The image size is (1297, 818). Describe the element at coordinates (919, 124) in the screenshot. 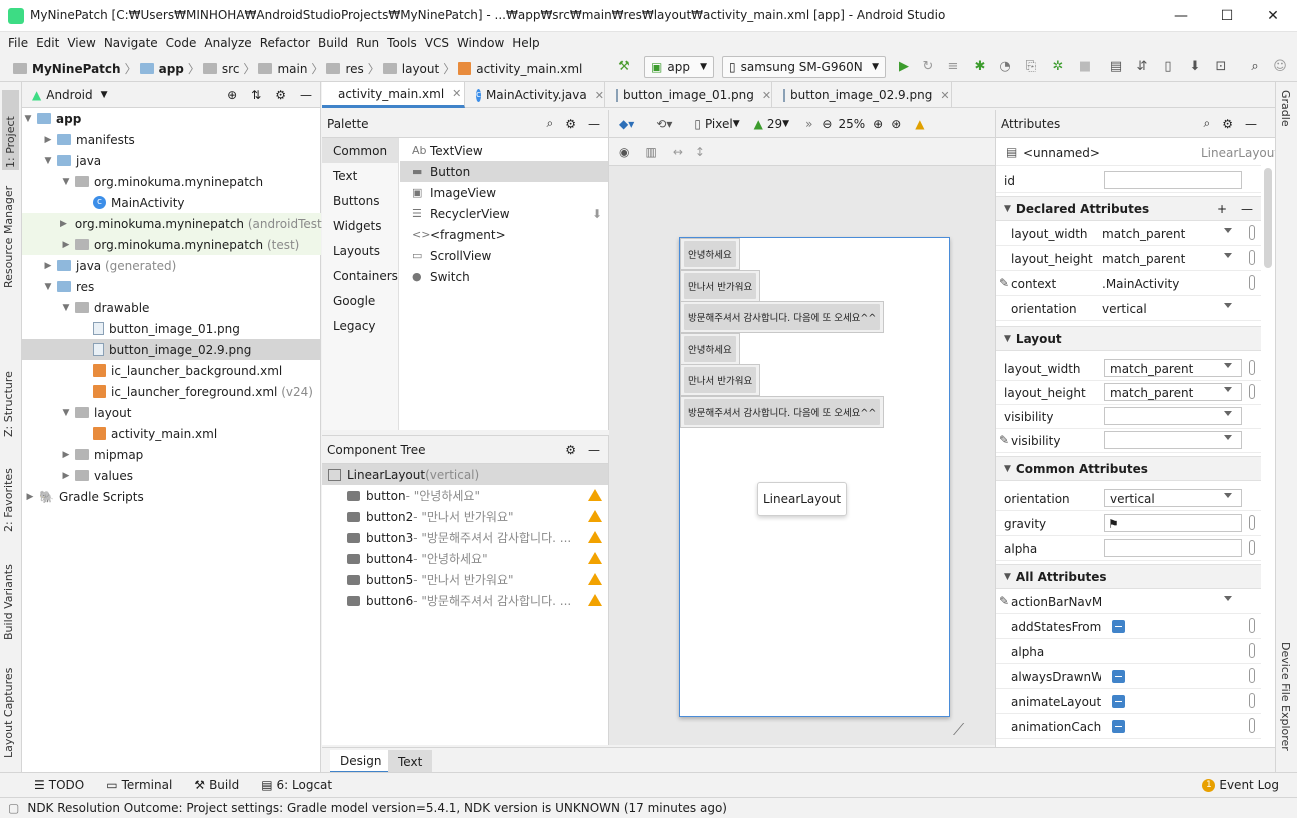

I see `warning-icon: ▲` at that location.